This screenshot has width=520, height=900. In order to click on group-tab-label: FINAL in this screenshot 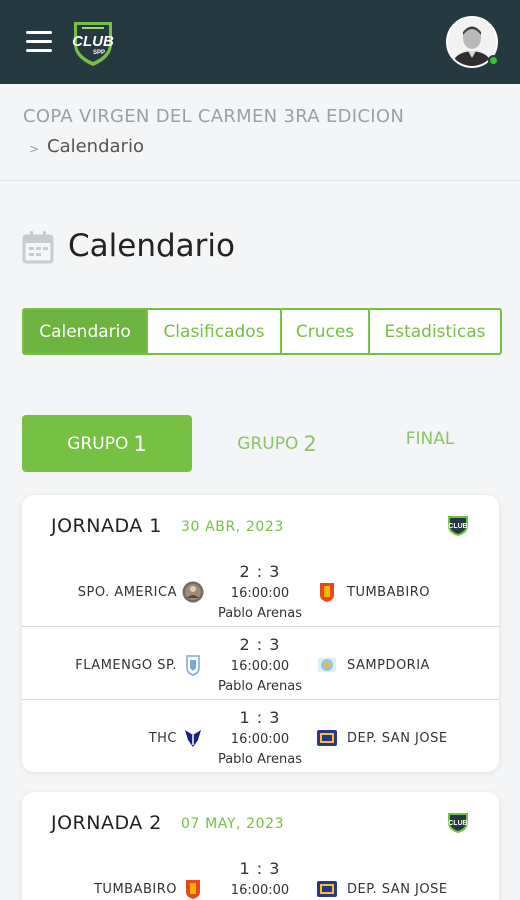, I will do `click(430, 438)`.